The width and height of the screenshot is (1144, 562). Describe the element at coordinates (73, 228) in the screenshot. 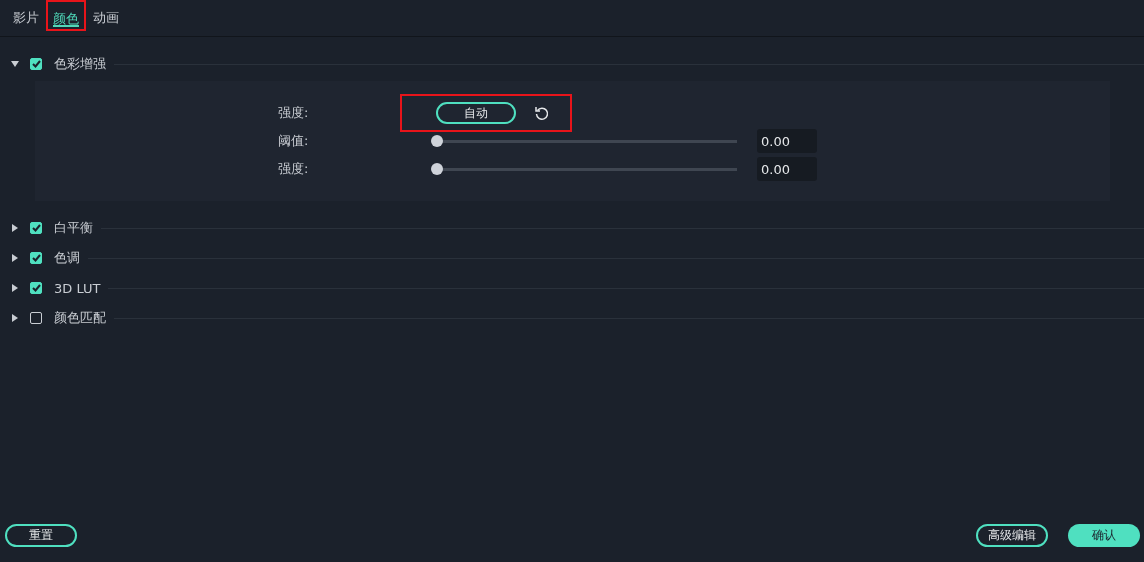

I see `section-title: 白平衡` at that location.